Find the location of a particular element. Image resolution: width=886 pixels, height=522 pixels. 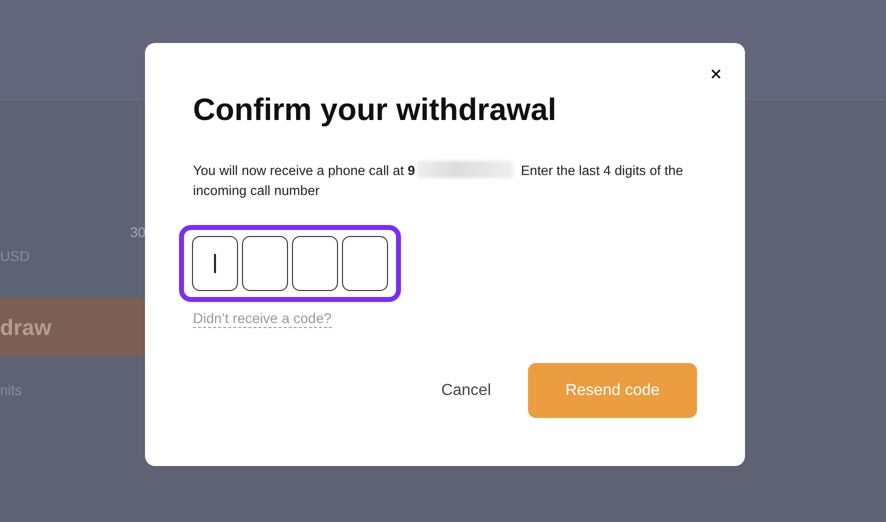

resend-link: Didn’t receive a code? is located at coordinates (262, 319).